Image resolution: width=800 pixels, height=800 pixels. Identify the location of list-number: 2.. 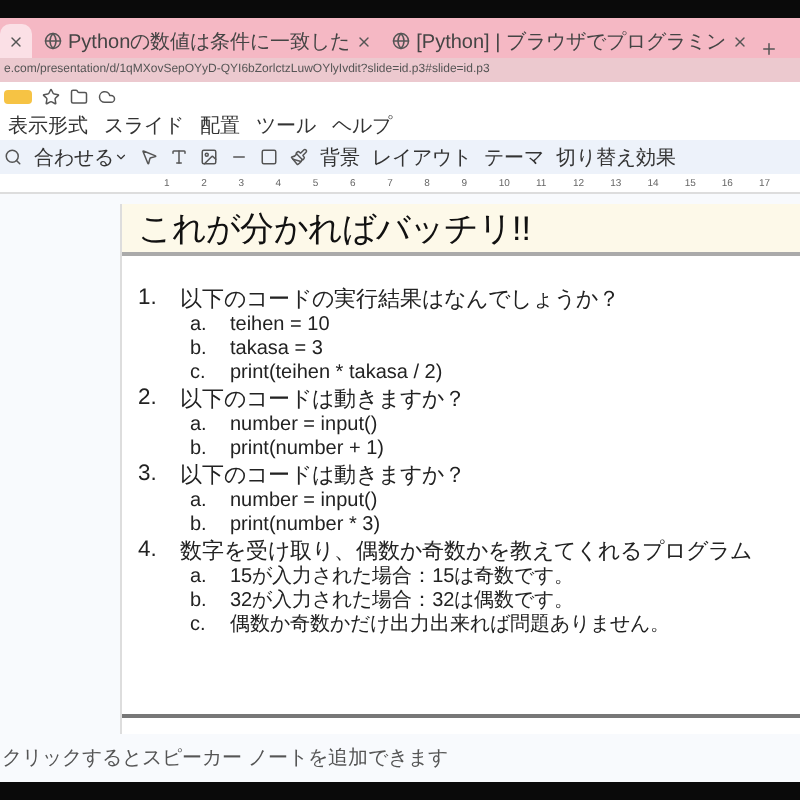
(148, 398).